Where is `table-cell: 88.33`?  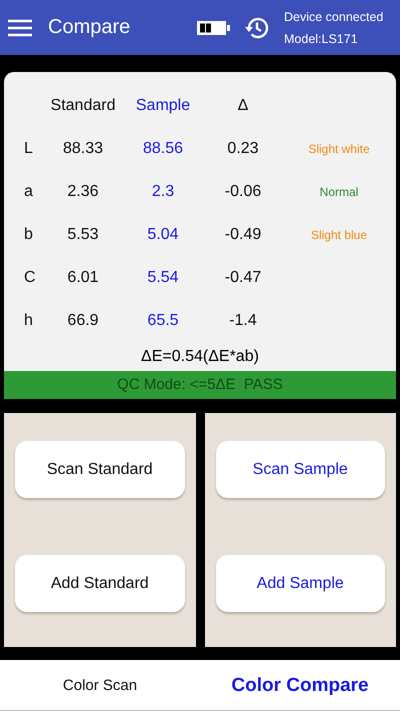
table-cell: 88.33 is located at coordinates (83, 149).